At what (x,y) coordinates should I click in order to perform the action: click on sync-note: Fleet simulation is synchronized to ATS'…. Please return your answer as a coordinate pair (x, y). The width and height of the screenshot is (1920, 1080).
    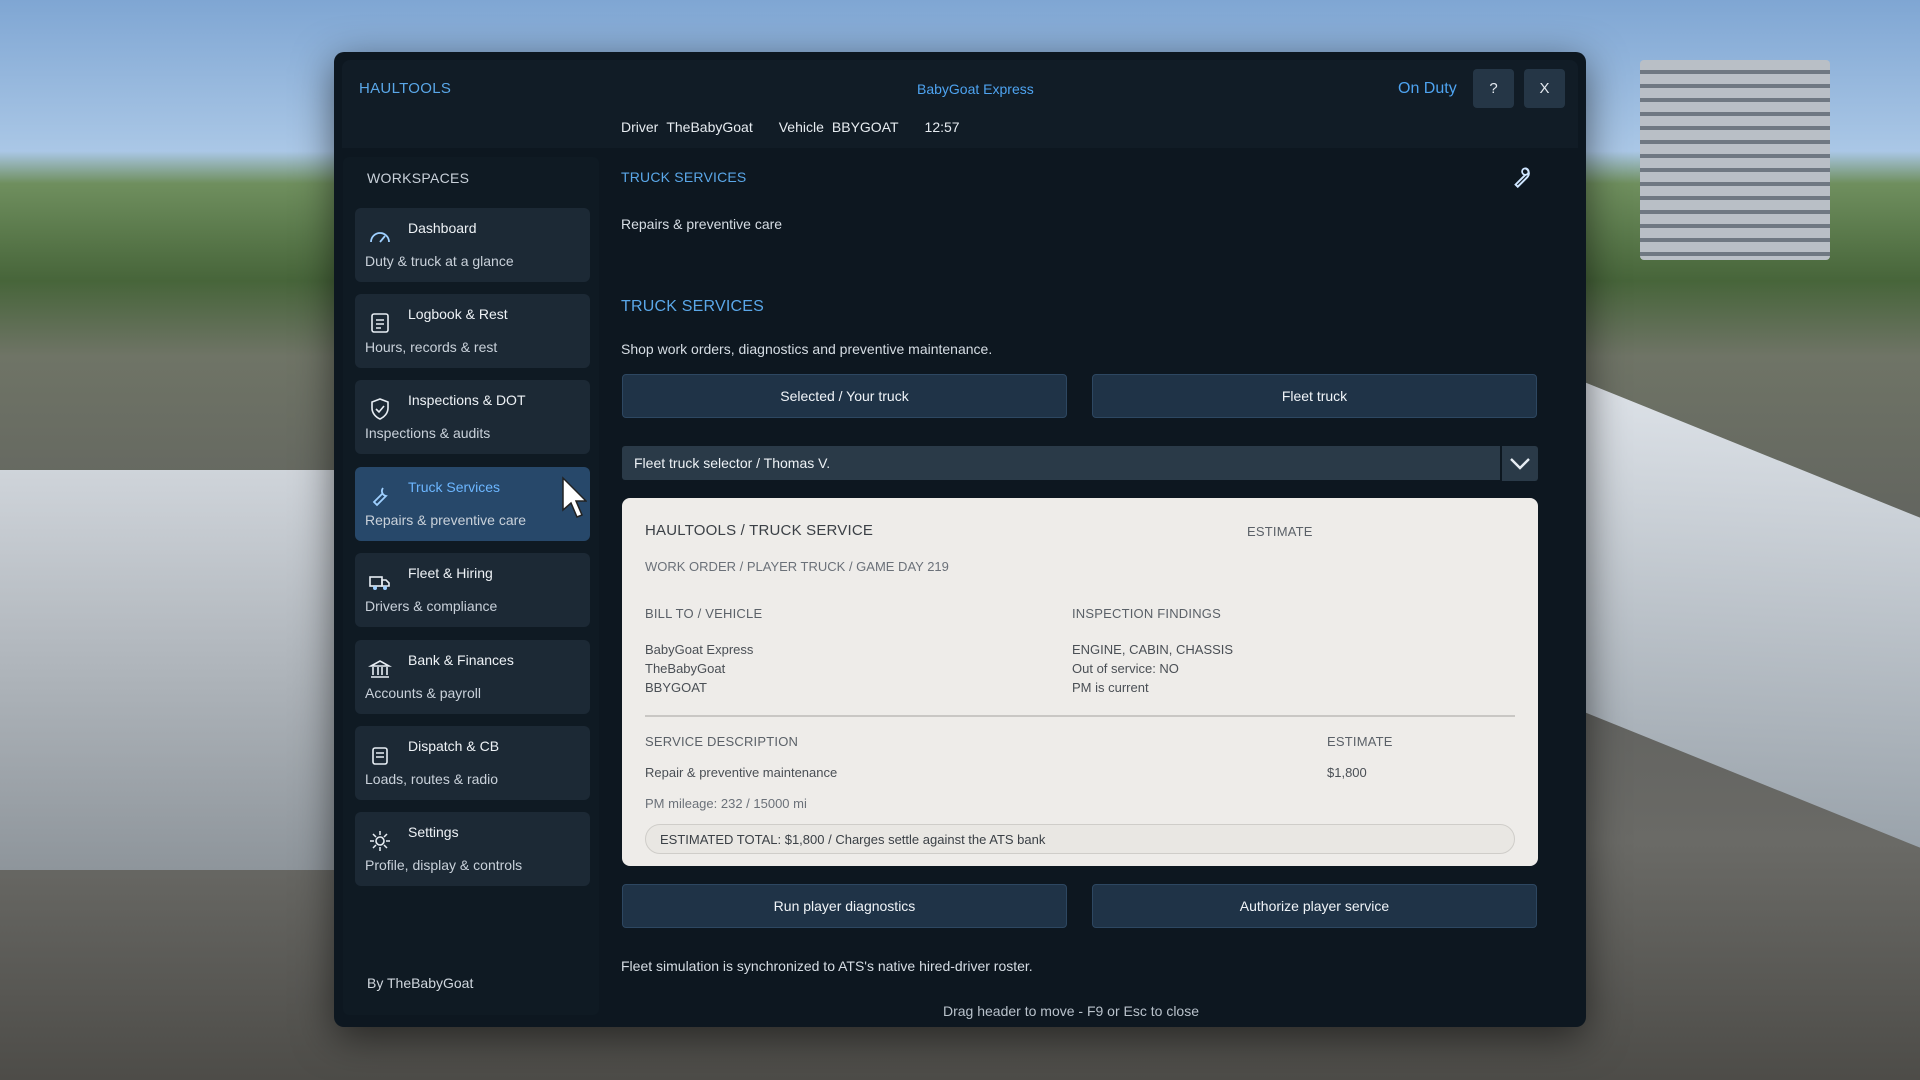
    Looking at the image, I should click on (827, 966).